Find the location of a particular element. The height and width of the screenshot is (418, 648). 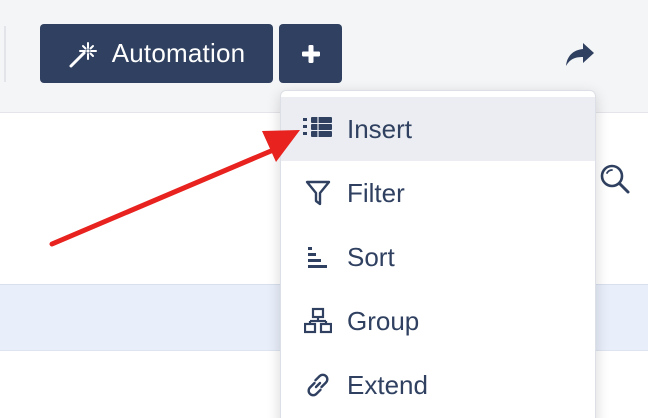

automation-button-label: Automation is located at coordinates (178, 53).